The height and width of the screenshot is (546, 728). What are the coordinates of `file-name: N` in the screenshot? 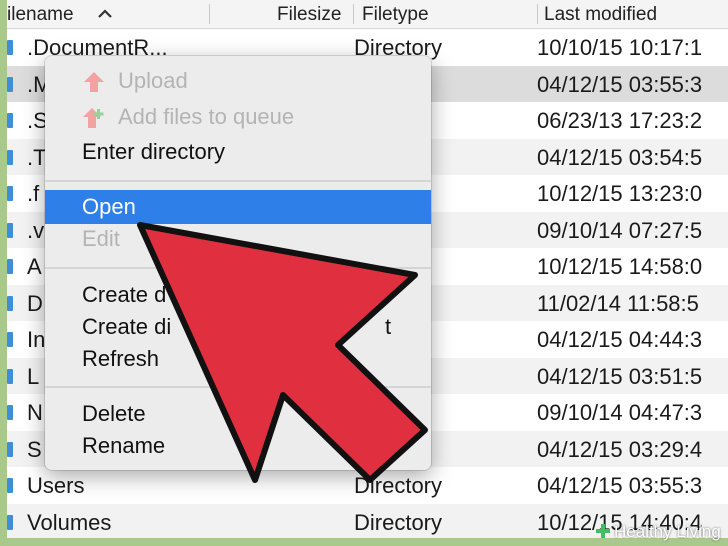 It's located at (35, 412).